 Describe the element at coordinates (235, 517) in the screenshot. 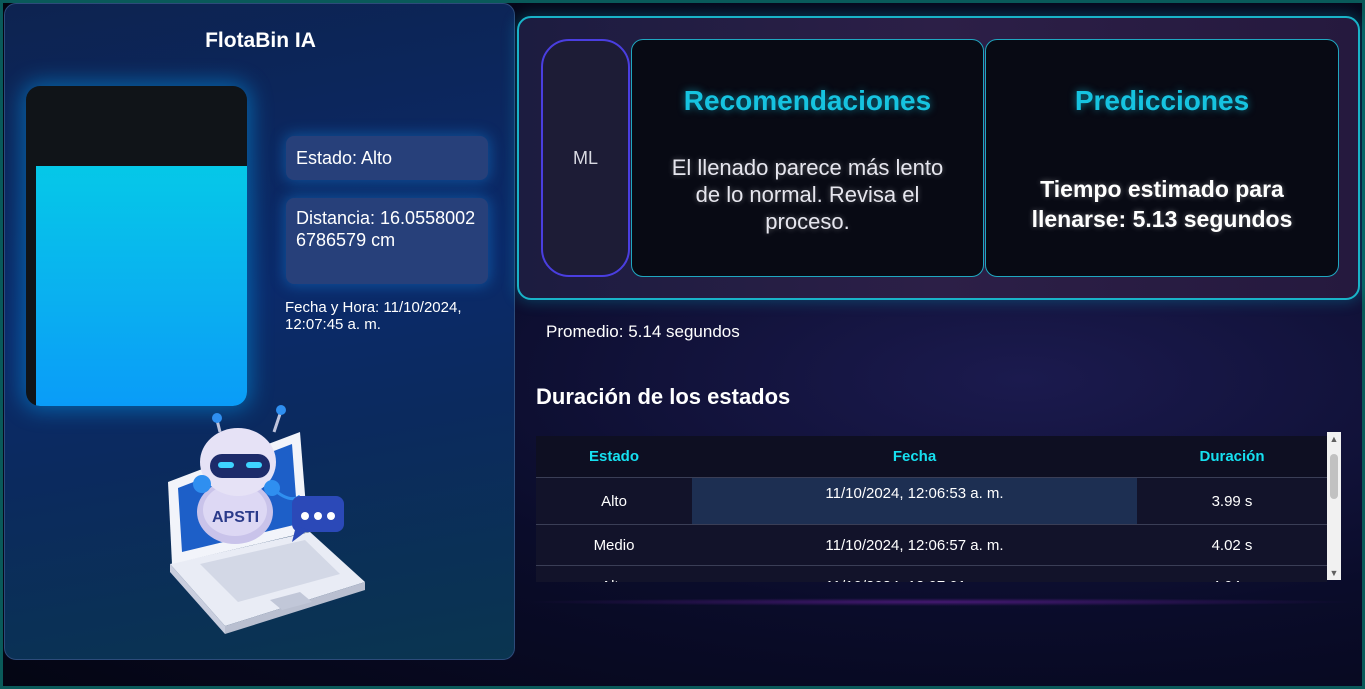

I see `robot-badge: APSTI` at that location.